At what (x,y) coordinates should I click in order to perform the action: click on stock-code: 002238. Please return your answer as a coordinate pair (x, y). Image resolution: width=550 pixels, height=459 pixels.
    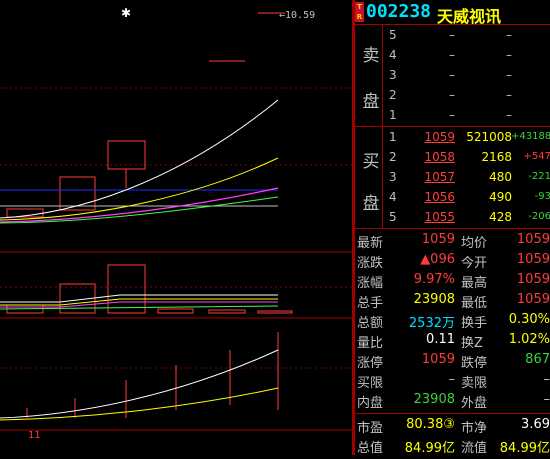
    Looking at the image, I should click on (399, 11).